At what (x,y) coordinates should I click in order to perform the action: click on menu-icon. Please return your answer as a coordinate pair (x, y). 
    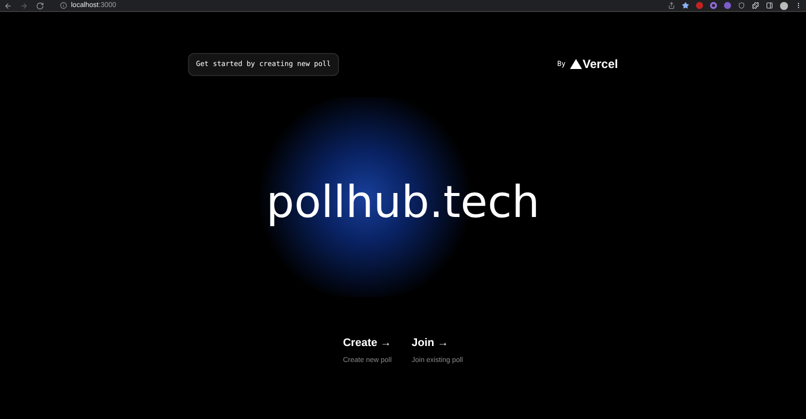
    Looking at the image, I should click on (798, 5).